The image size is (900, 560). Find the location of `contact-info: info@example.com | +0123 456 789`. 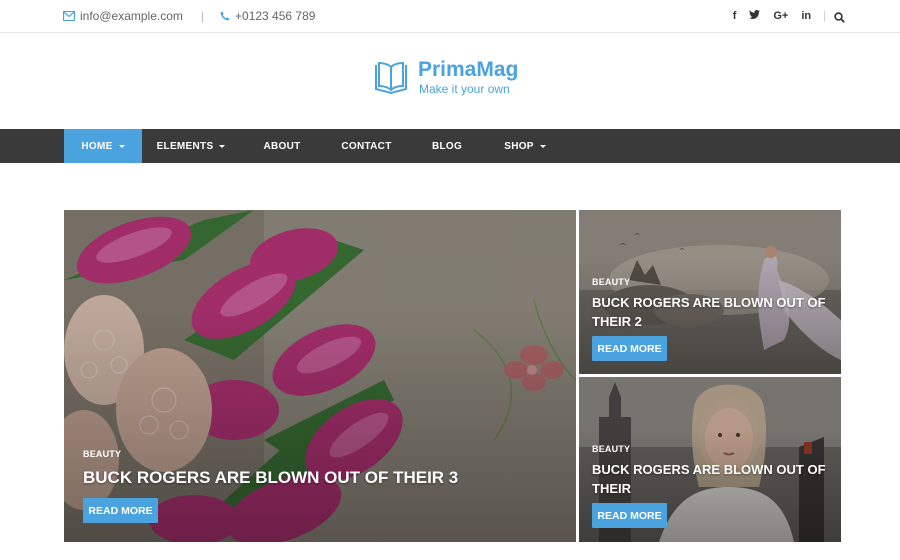

contact-info: info@example.com | +0123 456 789 is located at coordinates (189, 16).